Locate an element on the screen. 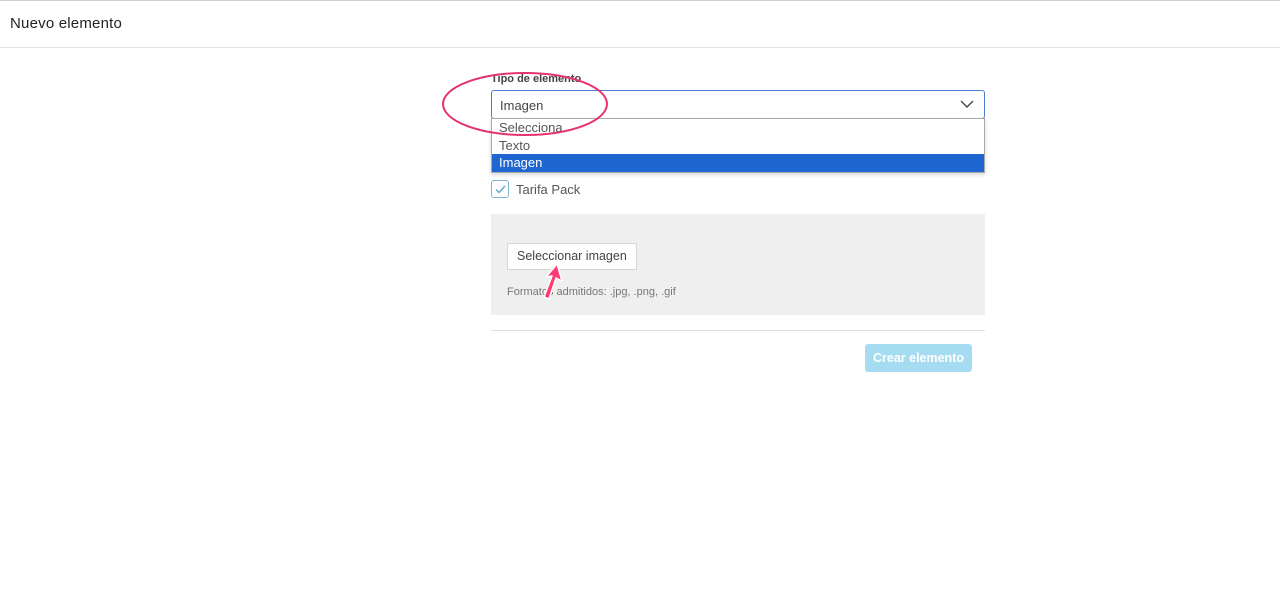 This screenshot has height=607, width=1280. element-type-label: Tipo de elemento is located at coordinates (536, 79).